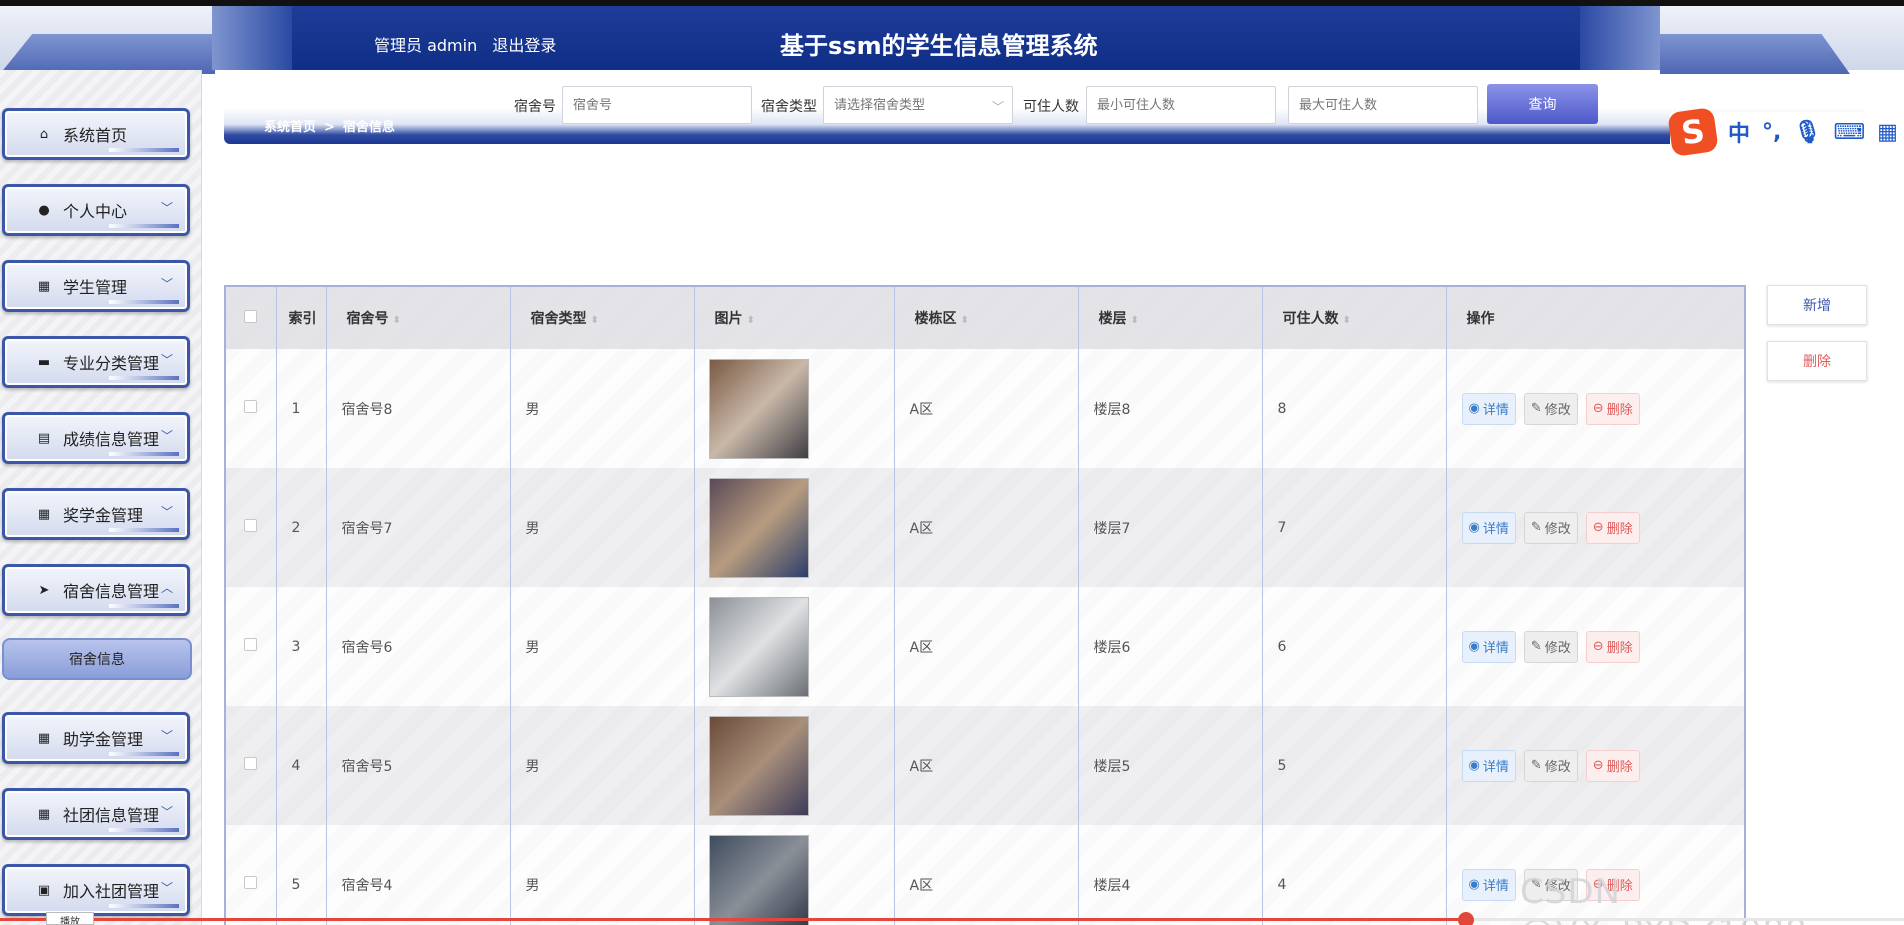 Image resolution: width=1904 pixels, height=925 pixels. What do you see at coordinates (524, 45) in the screenshot?
I see `logout-link: 退出登录` at bounding box center [524, 45].